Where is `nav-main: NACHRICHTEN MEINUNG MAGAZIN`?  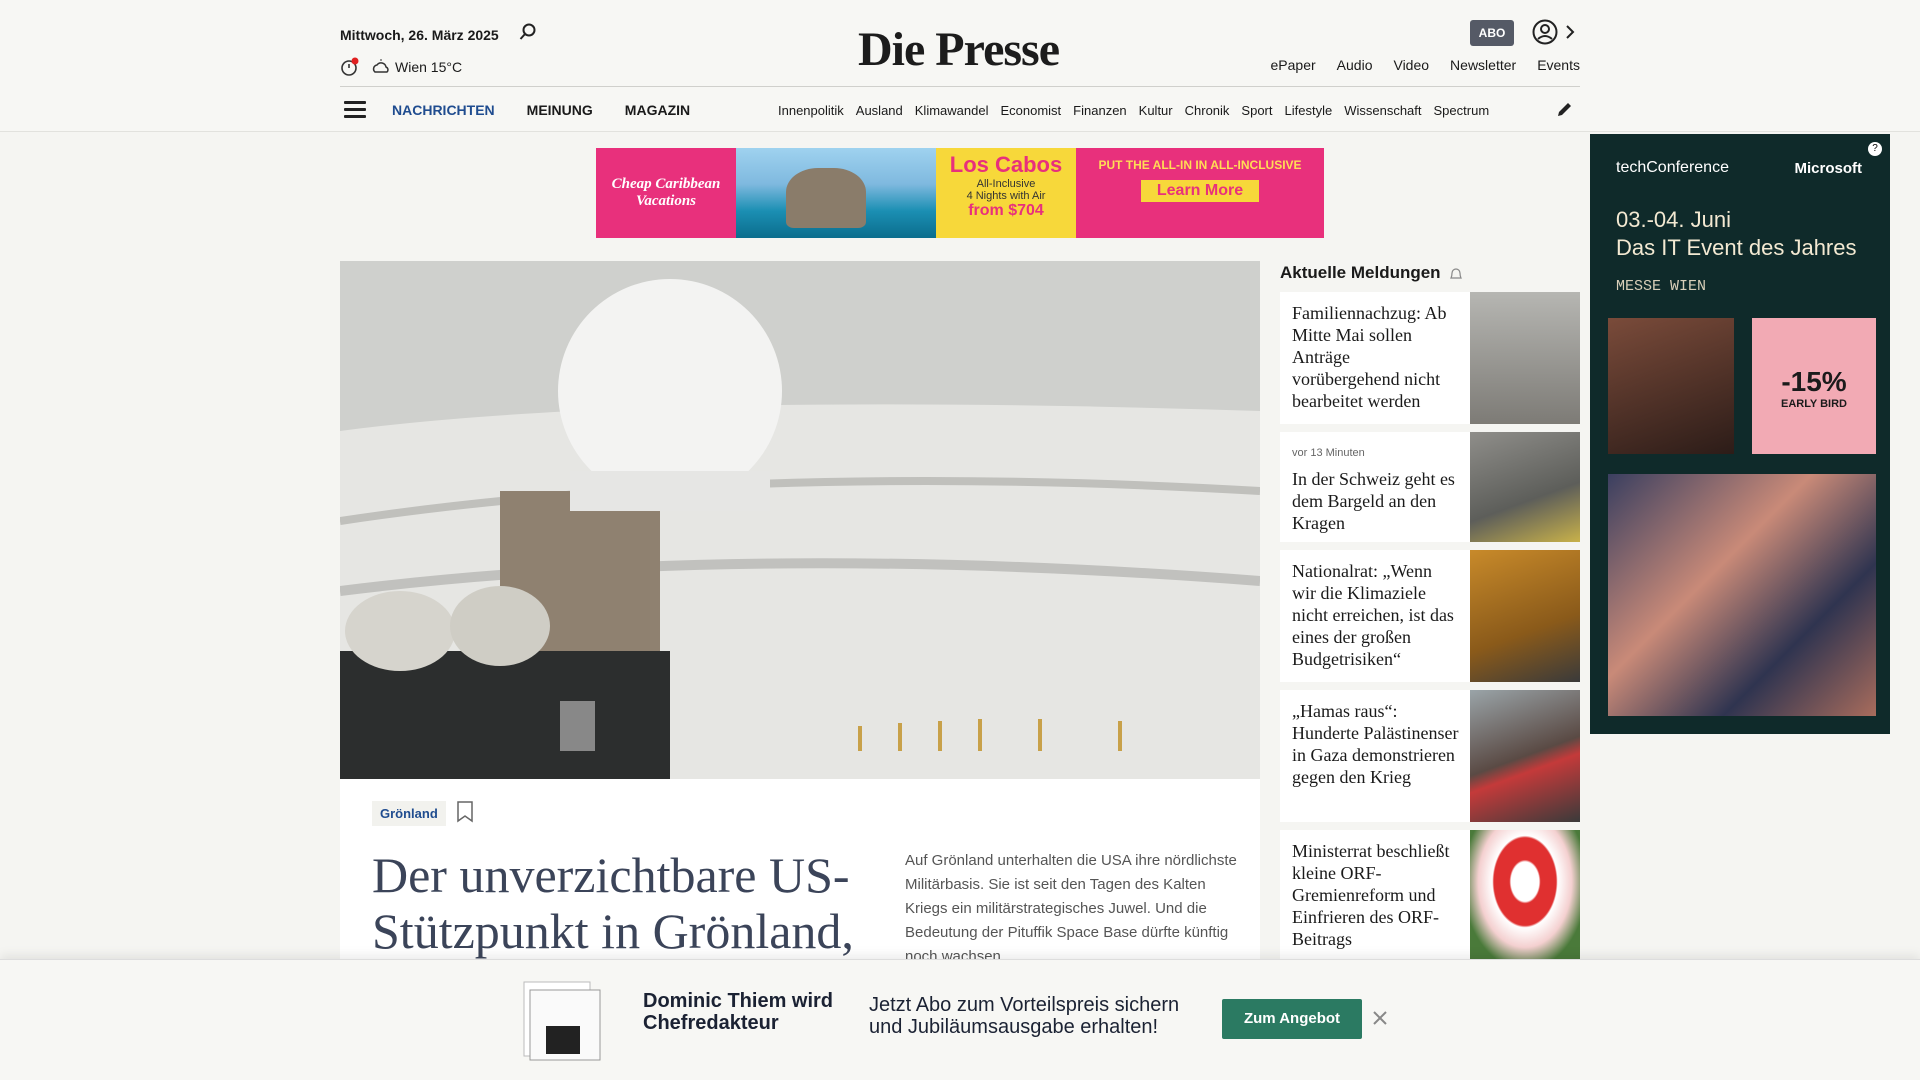
nav-main: NACHRICHTEN MEINUNG MAGAZIN is located at coordinates (541, 110).